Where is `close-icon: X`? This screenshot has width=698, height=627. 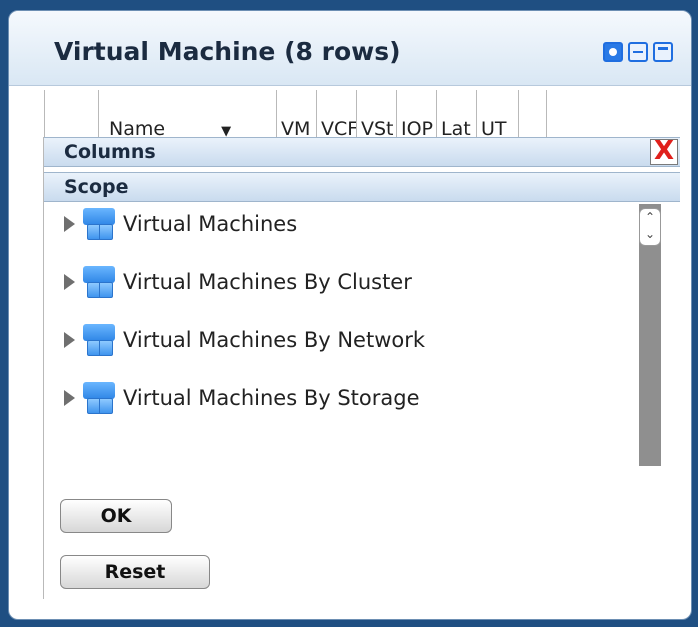 close-icon: X is located at coordinates (664, 151).